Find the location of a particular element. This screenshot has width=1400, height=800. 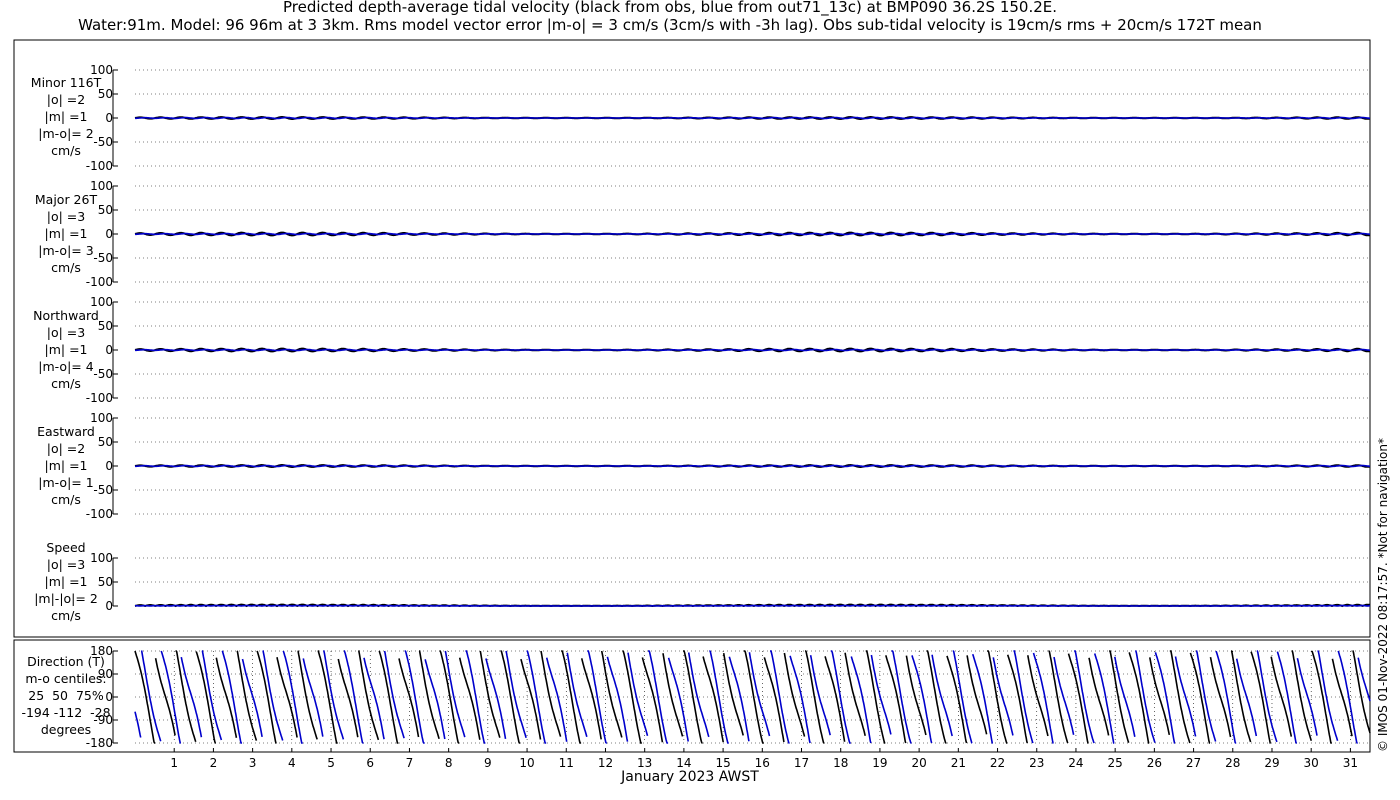

xtick-label: 27 is located at coordinates (1193, 763).